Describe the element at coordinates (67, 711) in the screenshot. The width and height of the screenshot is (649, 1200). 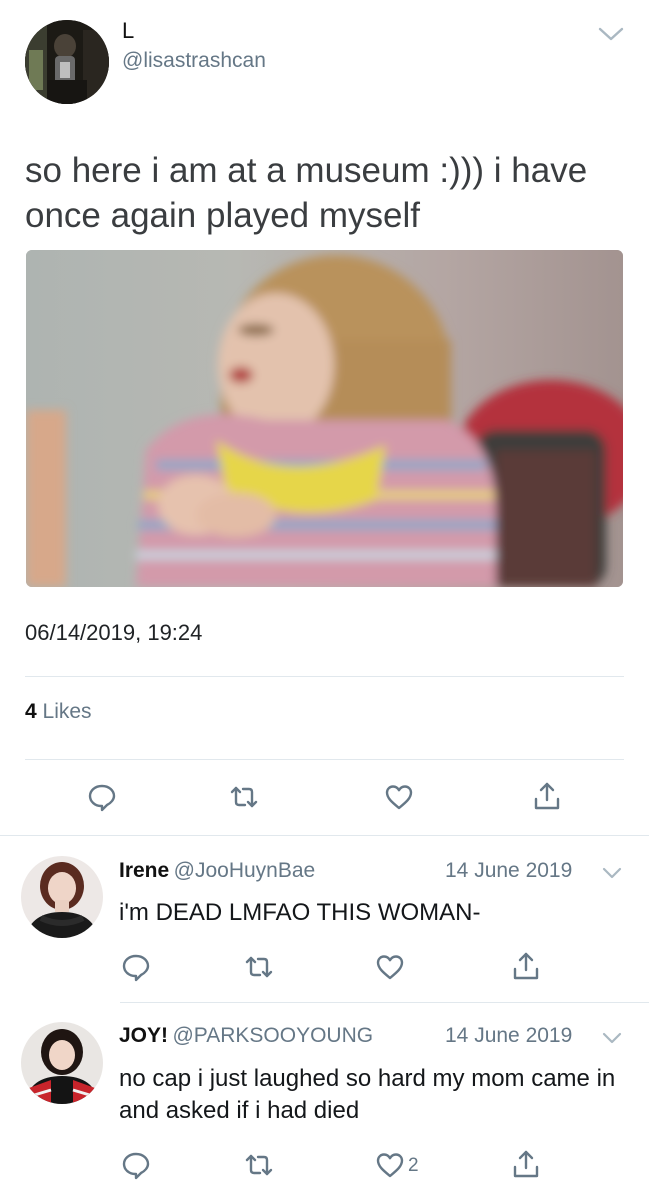
I see `likes-label: Likes` at that location.